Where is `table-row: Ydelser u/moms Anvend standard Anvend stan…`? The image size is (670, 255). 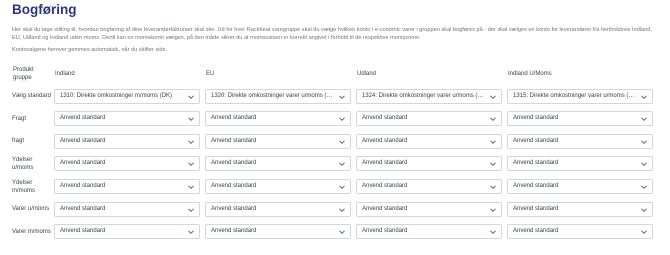
table-row: Ydelser u/moms Anvend standard Anvend stan… is located at coordinates (335, 164).